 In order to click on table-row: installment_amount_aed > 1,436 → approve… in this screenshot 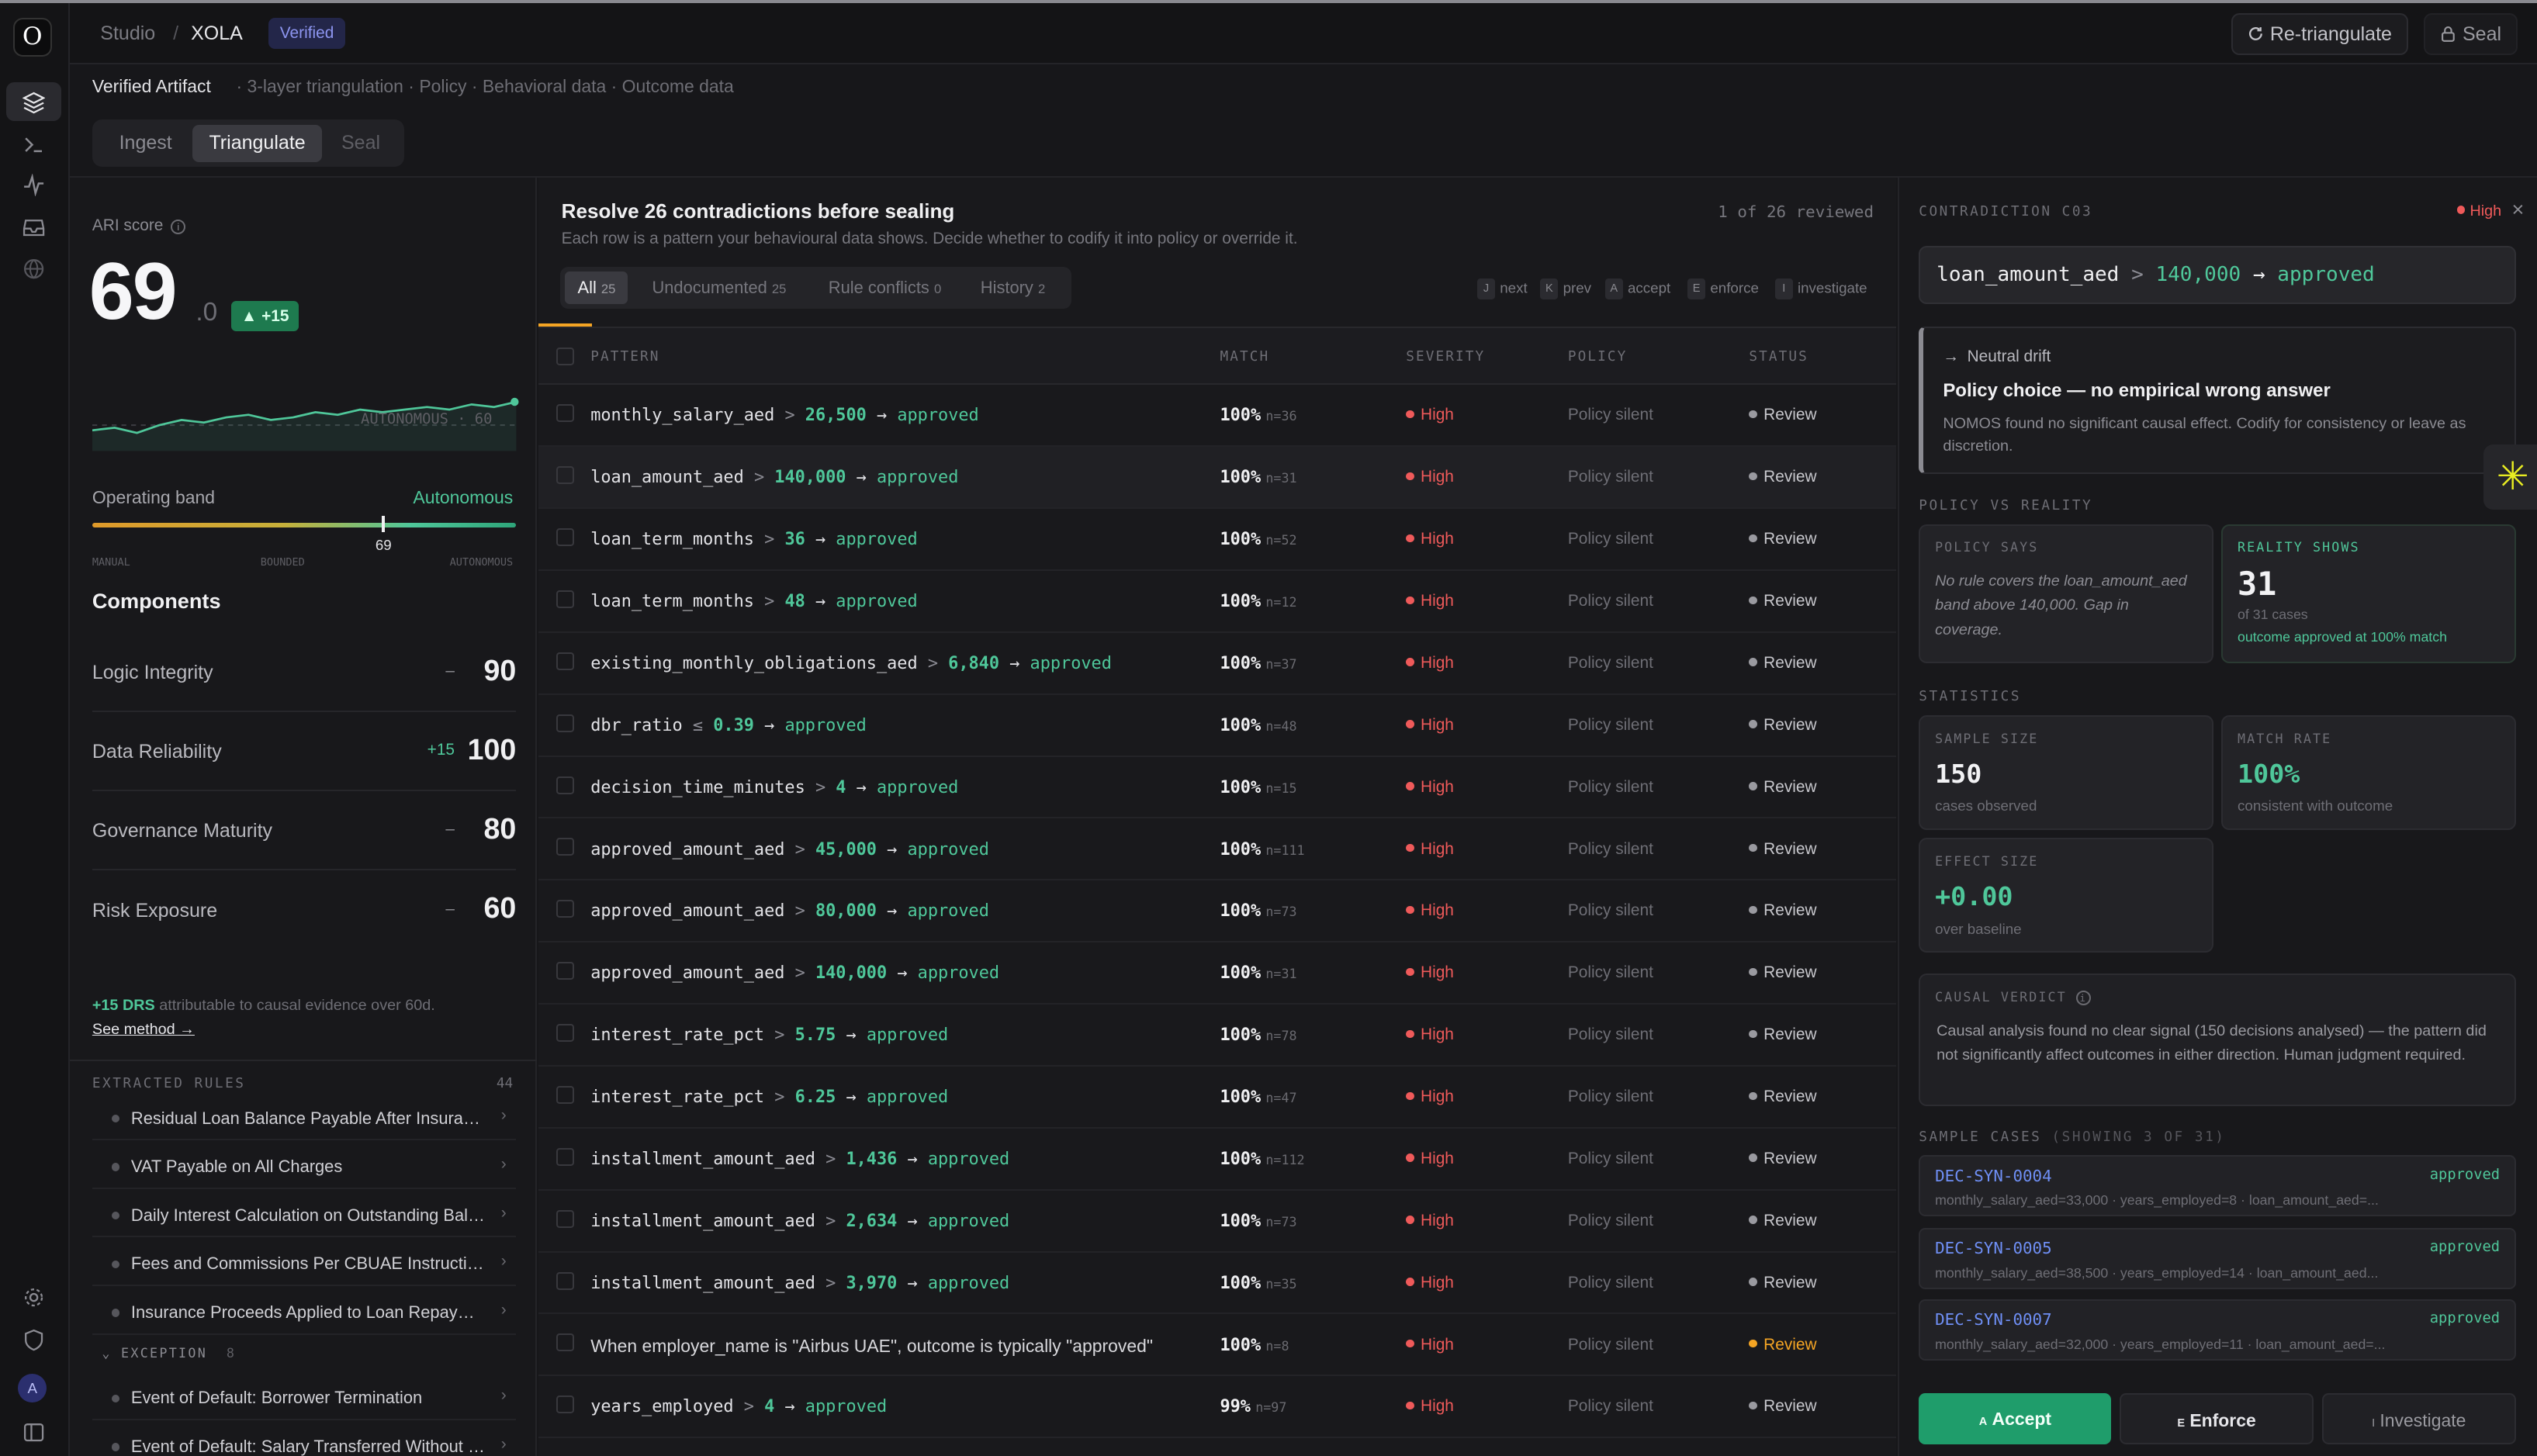, I will do `click(1217, 1160)`.